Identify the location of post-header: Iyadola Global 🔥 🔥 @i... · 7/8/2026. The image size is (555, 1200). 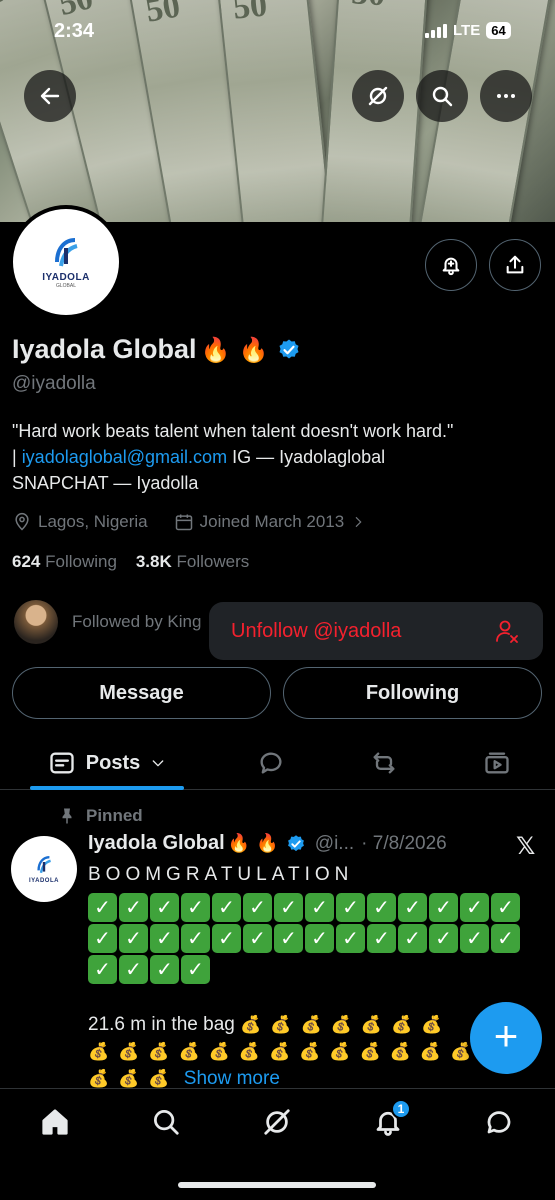
(267, 843).